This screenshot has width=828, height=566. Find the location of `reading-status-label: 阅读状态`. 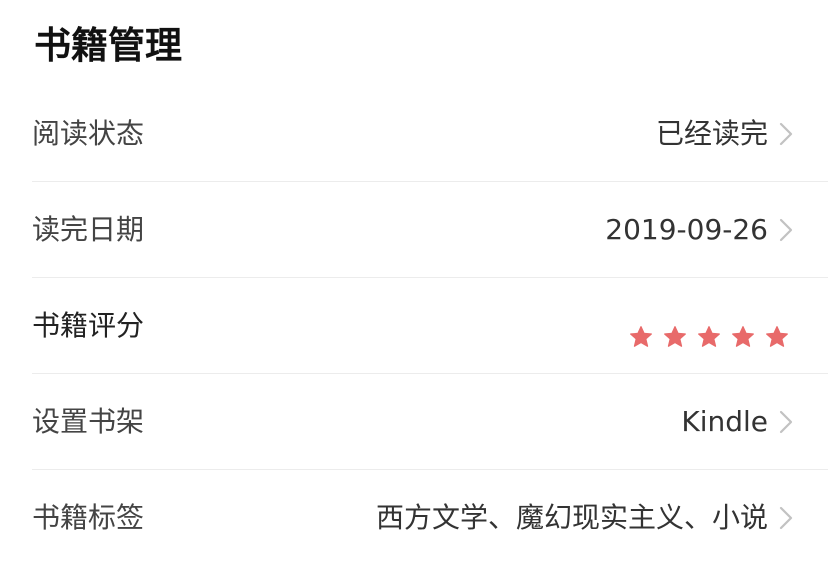

reading-status-label: 阅读状态 is located at coordinates (88, 133).